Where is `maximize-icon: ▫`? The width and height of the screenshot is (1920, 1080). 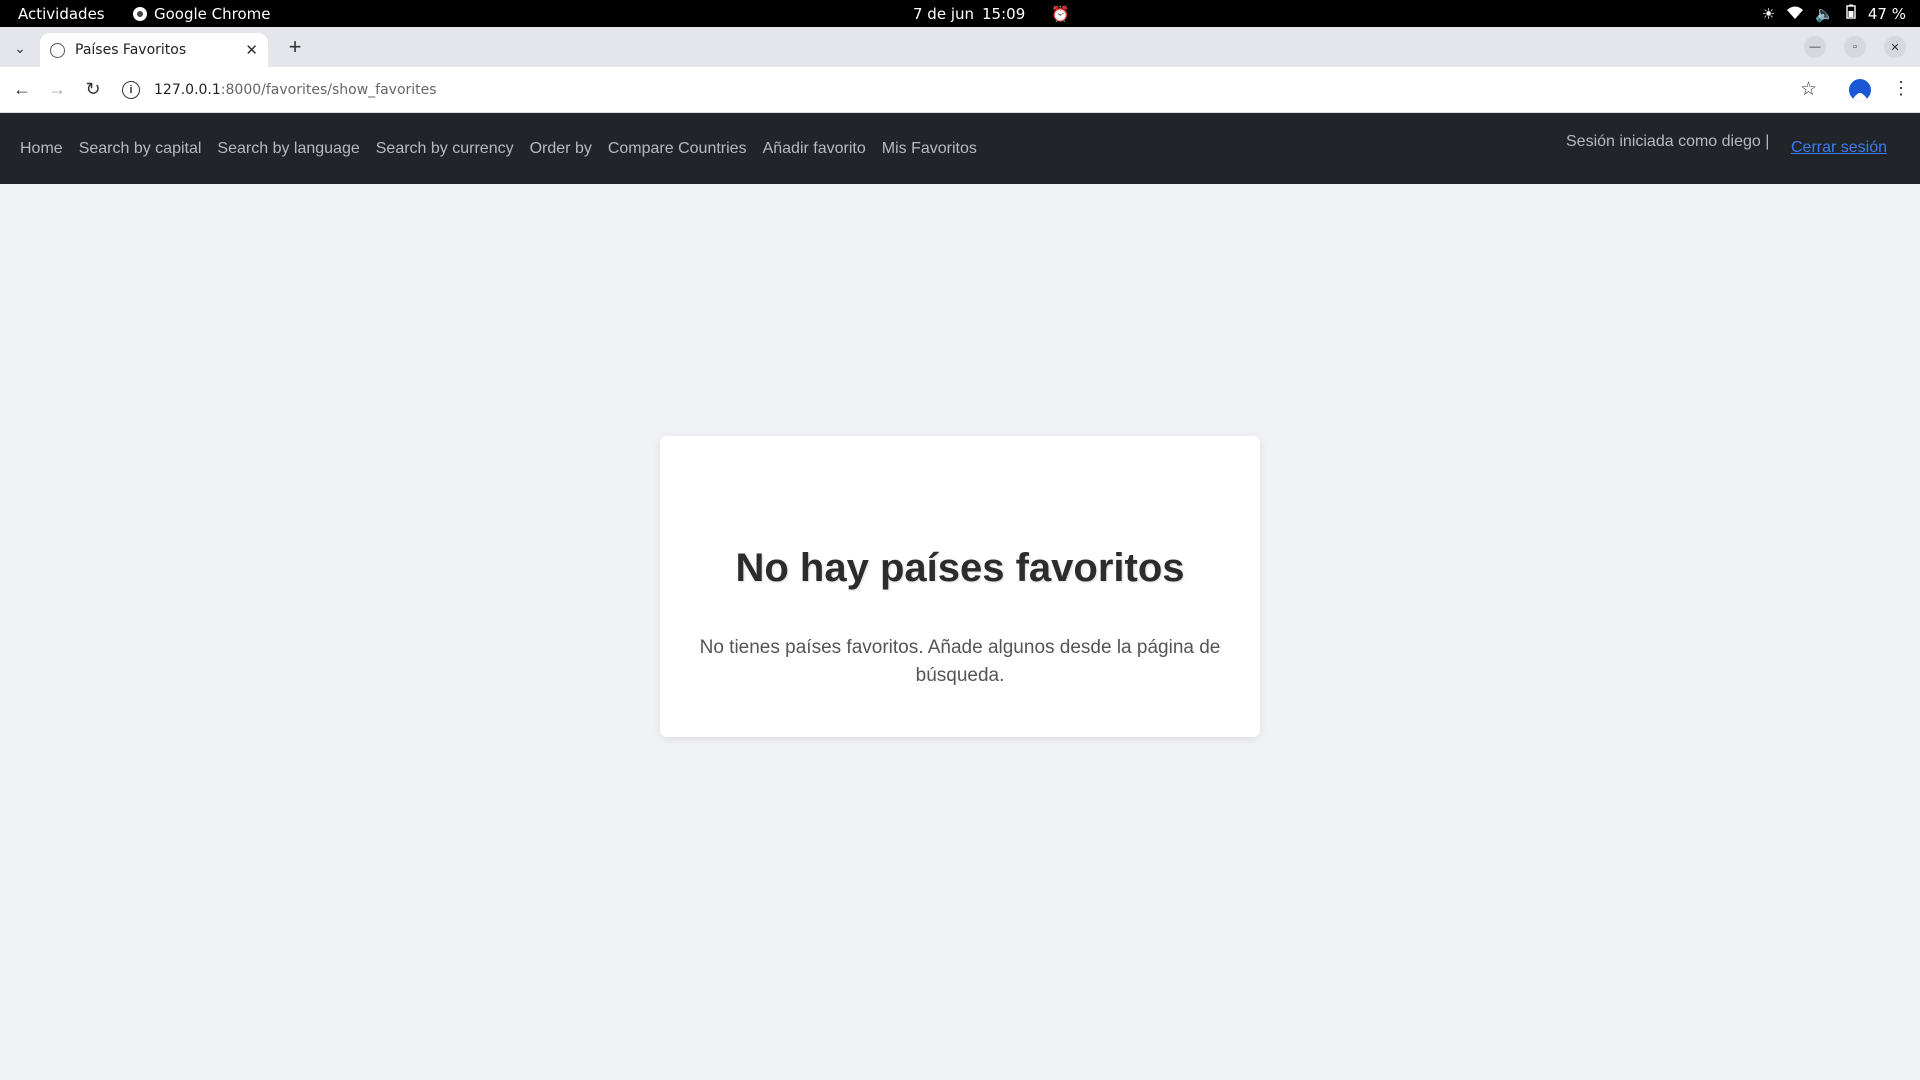
maximize-icon: ▫ is located at coordinates (1855, 47).